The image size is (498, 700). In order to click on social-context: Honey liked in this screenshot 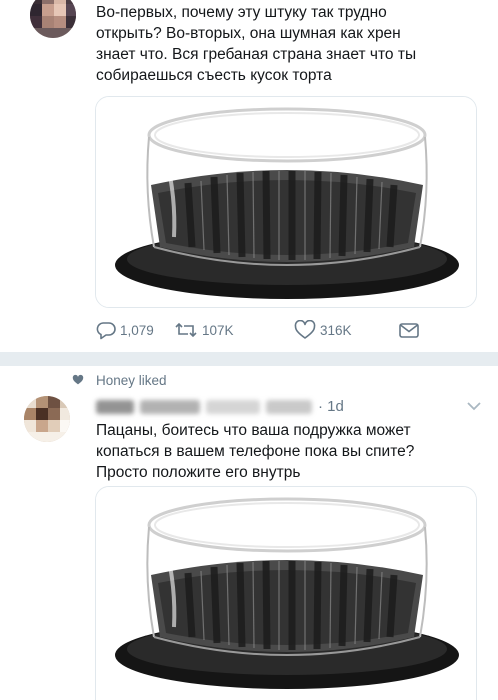, I will do `click(119, 380)`.